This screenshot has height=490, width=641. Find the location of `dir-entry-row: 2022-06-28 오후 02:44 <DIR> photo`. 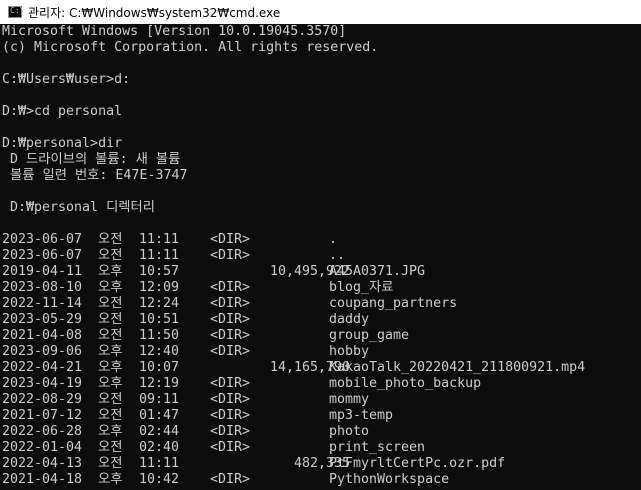

dir-entry-row: 2022-06-28 오후 02:44 <DIR> photo is located at coordinates (321, 432).